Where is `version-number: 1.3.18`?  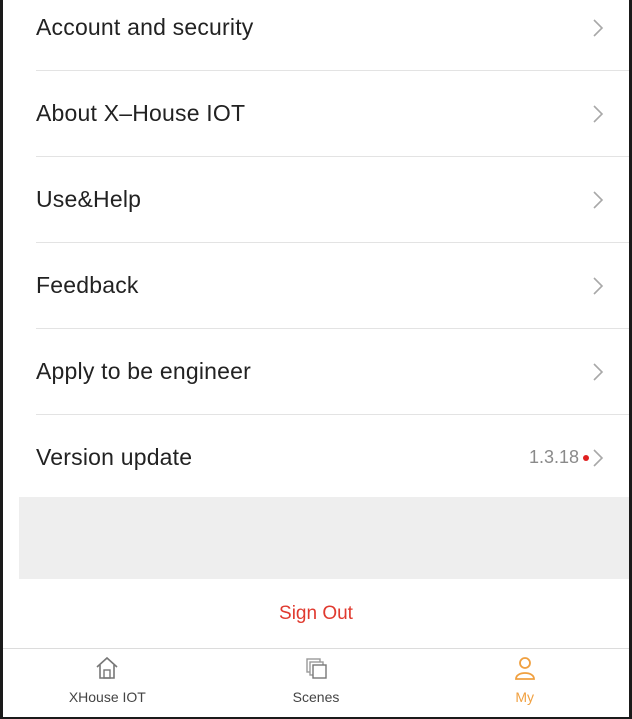
version-number: 1.3.18 is located at coordinates (553, 457).